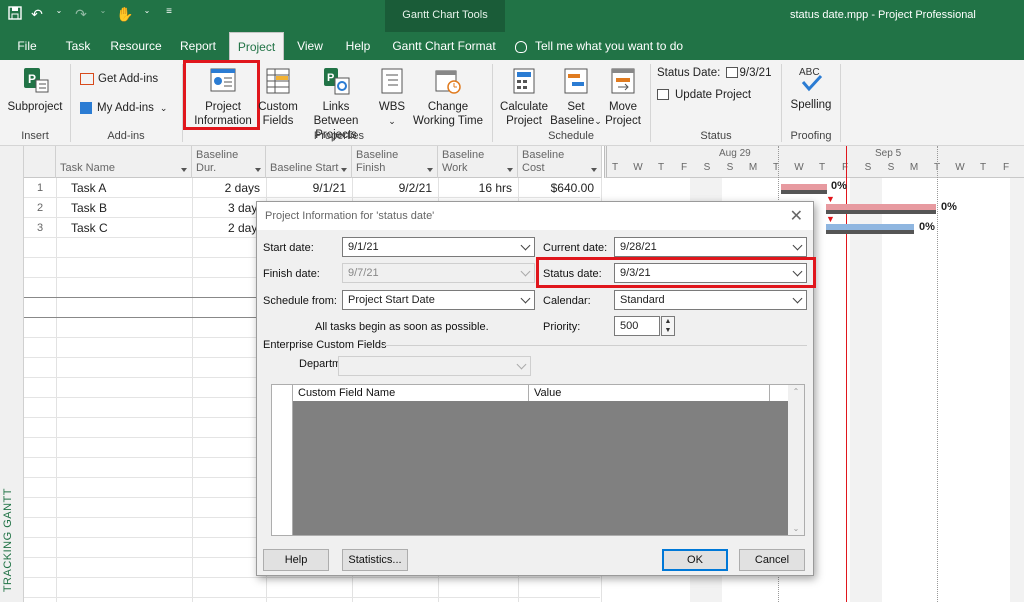 The width and height of the screenshot is (1024, 602). What do you see at coordinates (676, 272) in the screenshot?
I see `highlight-status-date` at bounding box center [676, 272].